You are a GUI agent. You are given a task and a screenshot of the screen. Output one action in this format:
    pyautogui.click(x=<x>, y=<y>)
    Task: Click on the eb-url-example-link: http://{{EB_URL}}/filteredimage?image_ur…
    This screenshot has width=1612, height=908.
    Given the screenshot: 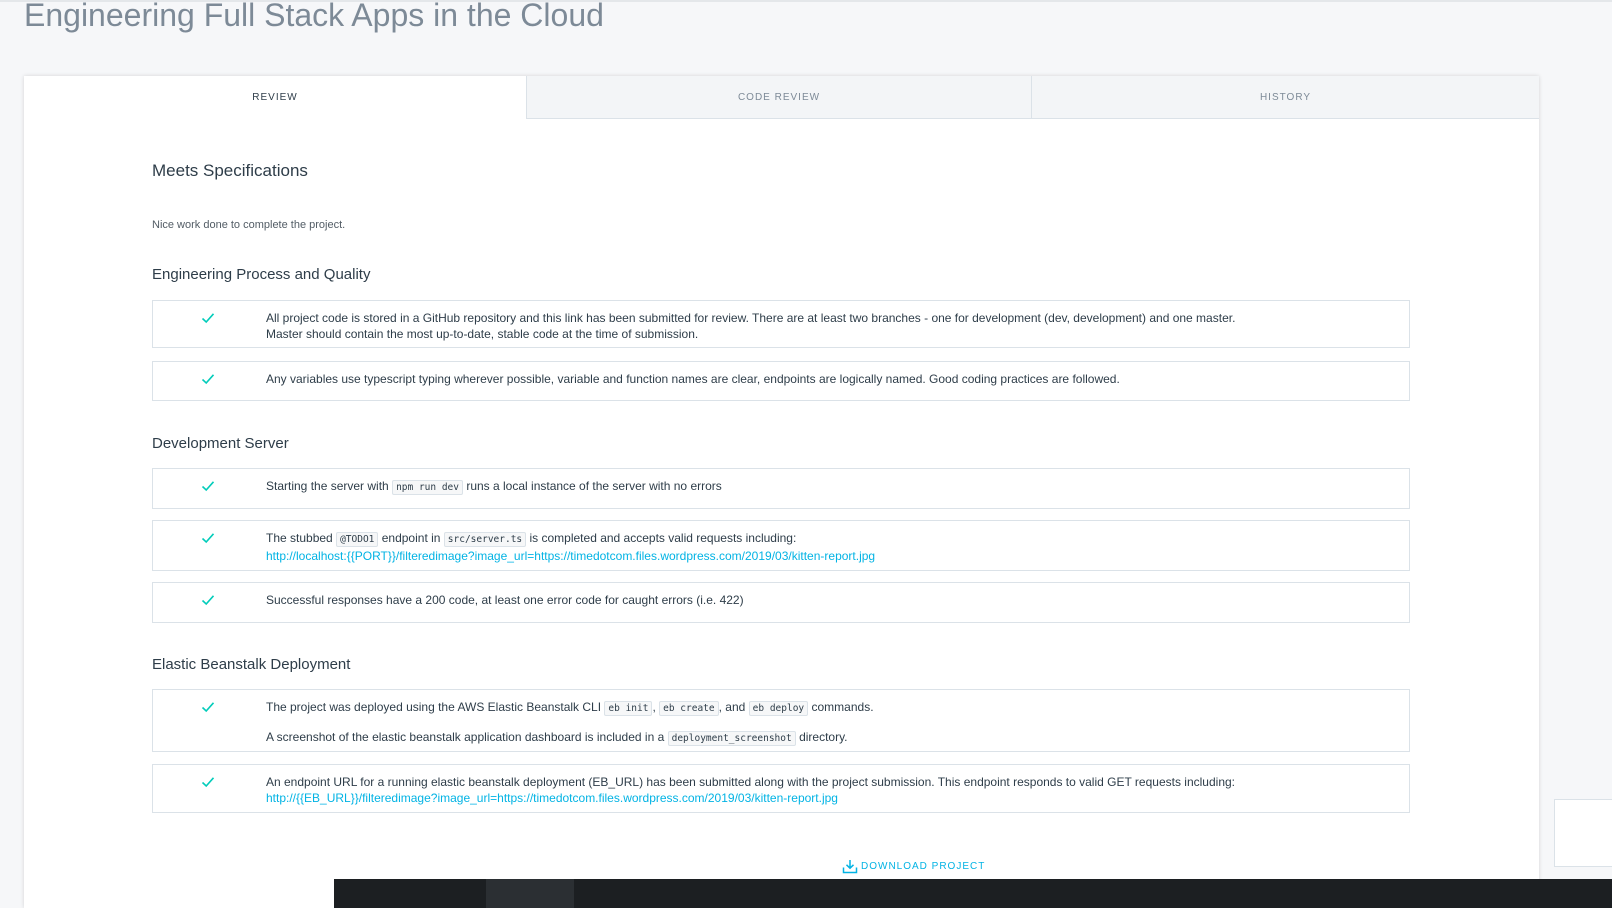 What is the action you would take?
    pyautogui.click(x=552, y=798)
    